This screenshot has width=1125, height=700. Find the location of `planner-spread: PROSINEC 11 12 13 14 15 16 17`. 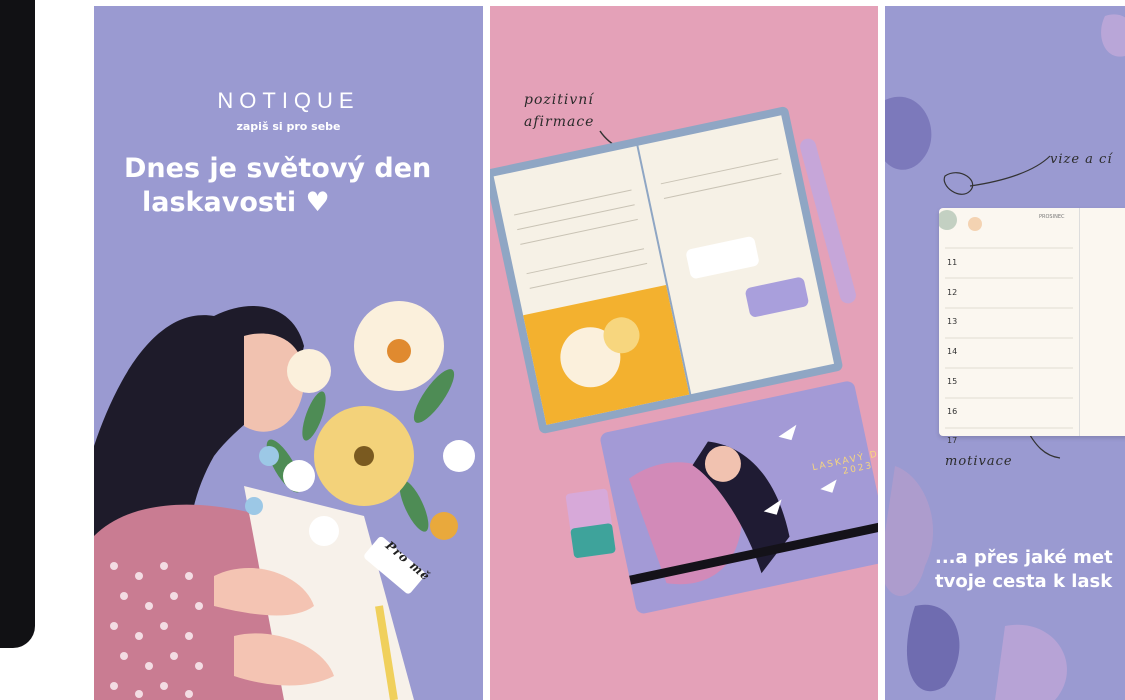

planner-spread: PROSINEC 11 12 13 14 15 16 17 is located at coordinates (1032, 326).